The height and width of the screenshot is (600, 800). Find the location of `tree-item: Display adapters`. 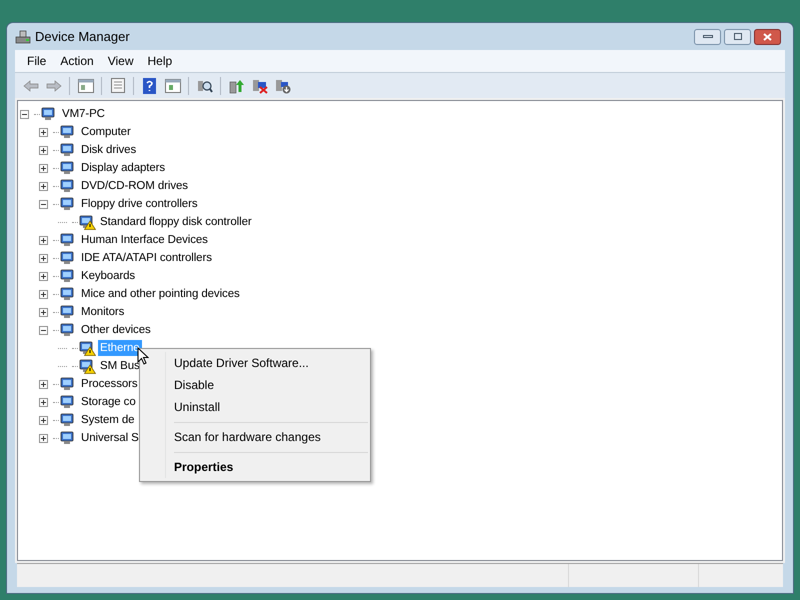

tree-item: Display adapters is located at coordinates (123, 168).